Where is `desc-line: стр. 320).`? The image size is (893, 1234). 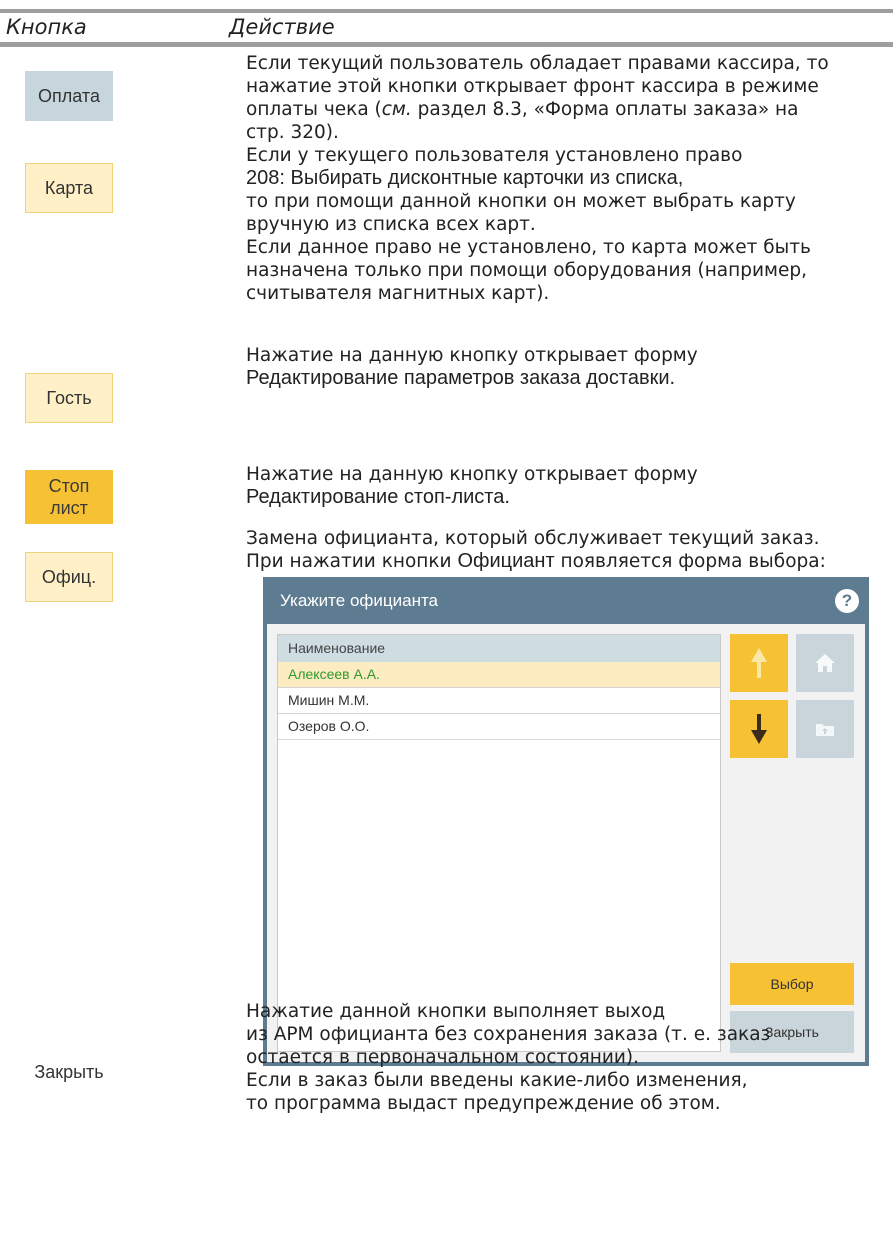
desc-line: стр. 320). is located at coordinates (292, 132).